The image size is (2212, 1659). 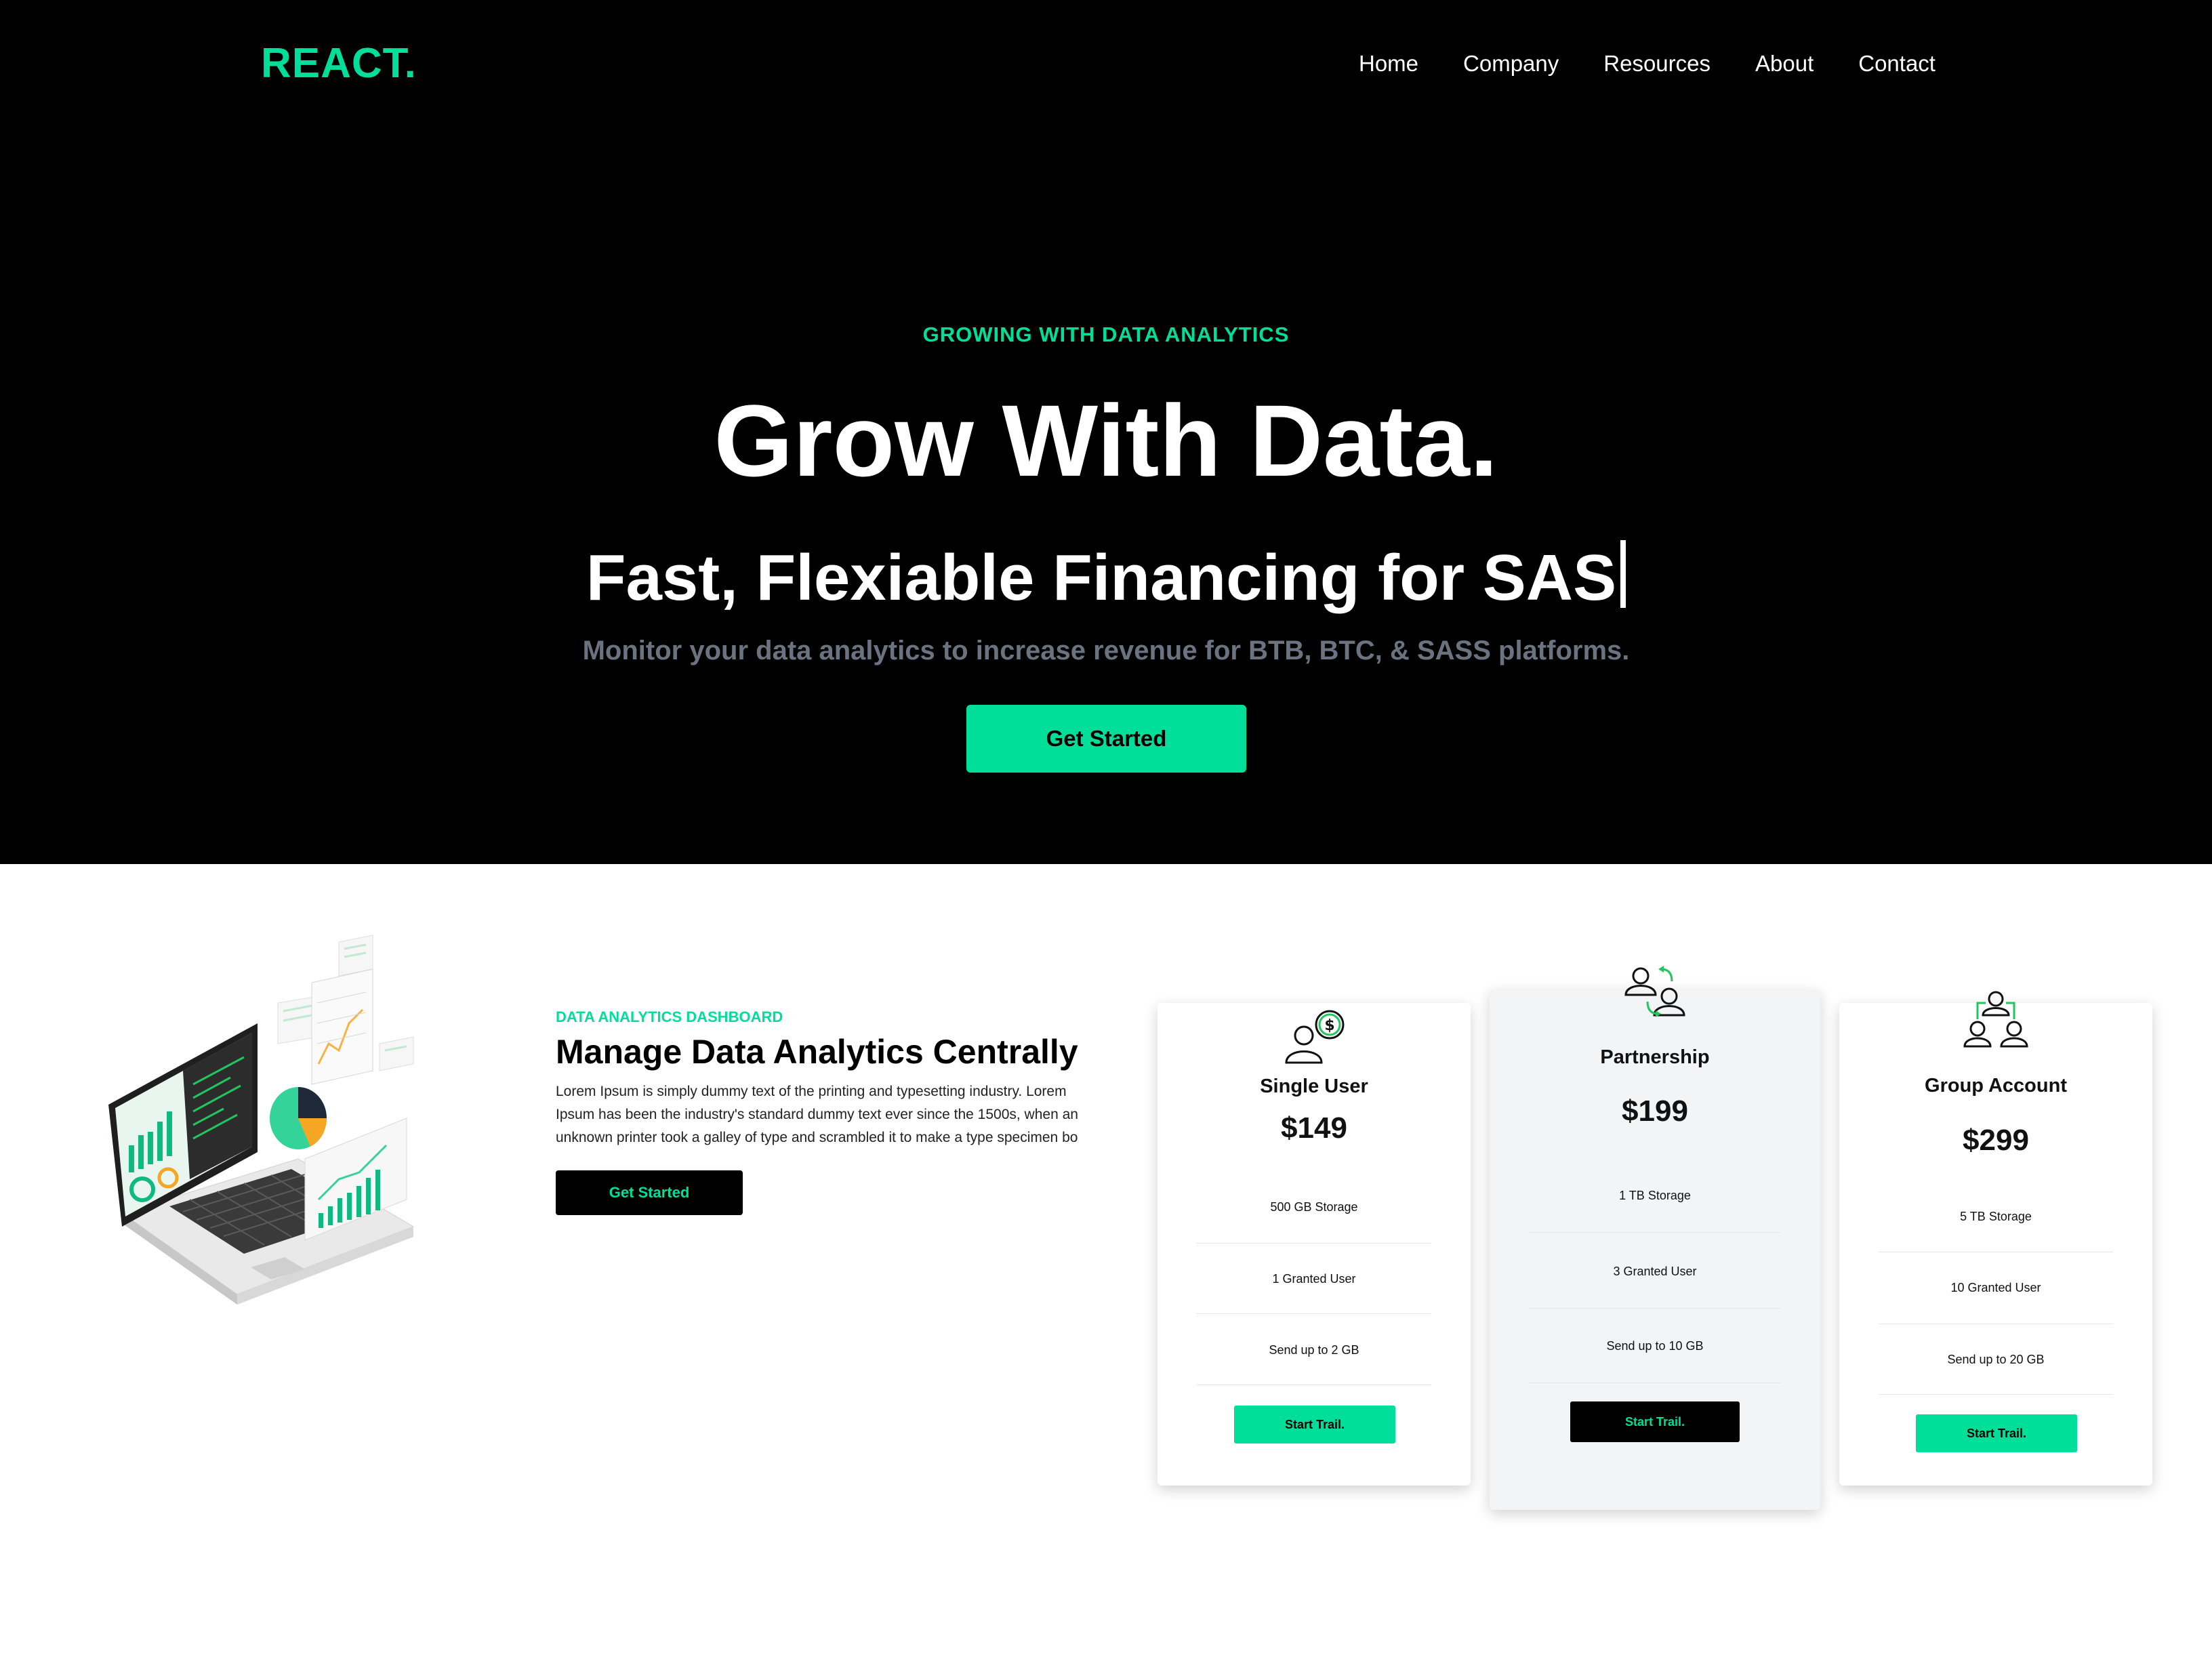 What do you see at coordinates (1655, 1272) in the screenshot?
I see `plan-feature-users: 3 Granted User` at bounding box center [1655, 1272].